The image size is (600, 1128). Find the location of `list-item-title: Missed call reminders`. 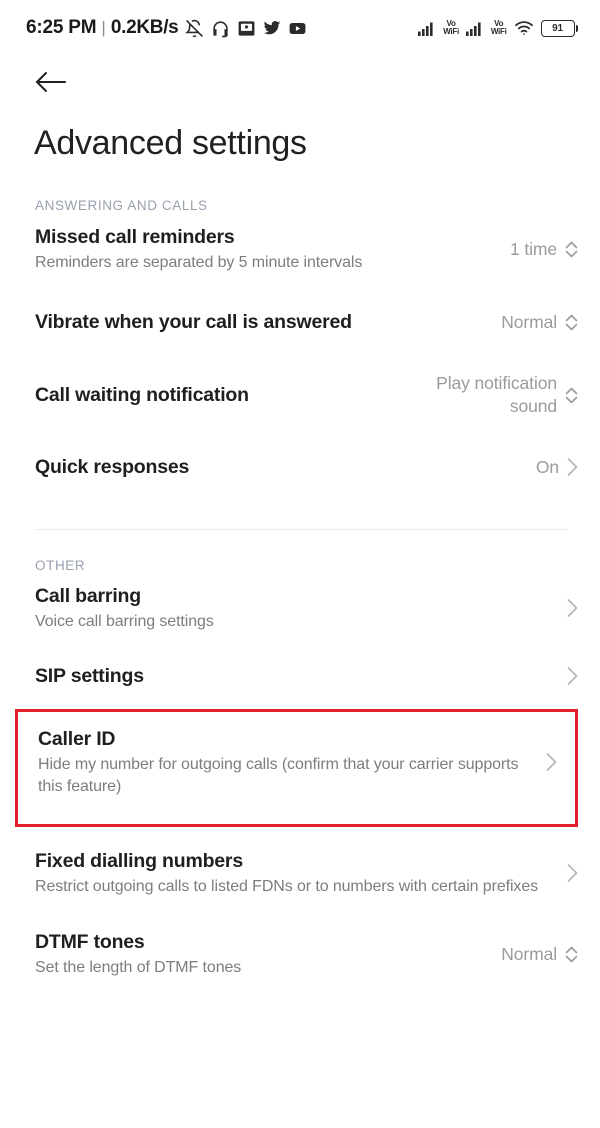

list-item-title: Missed call reminders is located at coordinates (135, 237).